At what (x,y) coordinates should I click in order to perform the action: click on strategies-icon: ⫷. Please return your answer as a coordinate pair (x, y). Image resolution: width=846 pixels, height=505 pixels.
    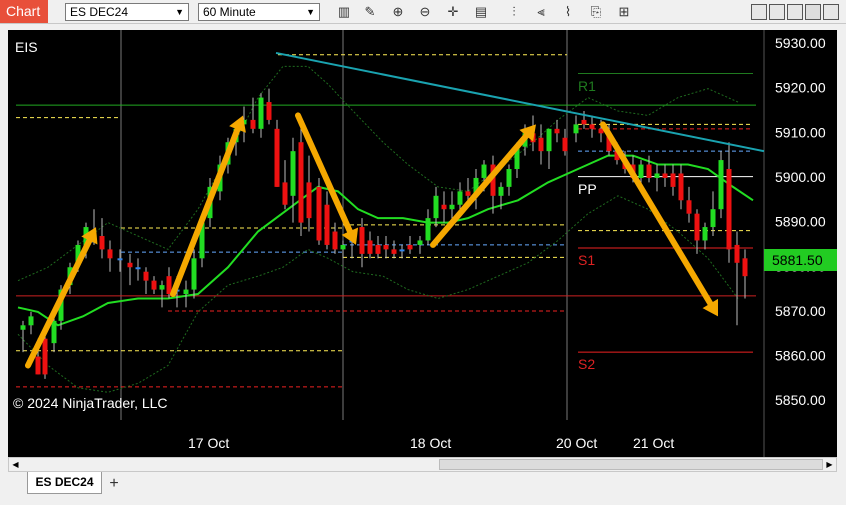
    Looking at the image, I should click on (541, 12).